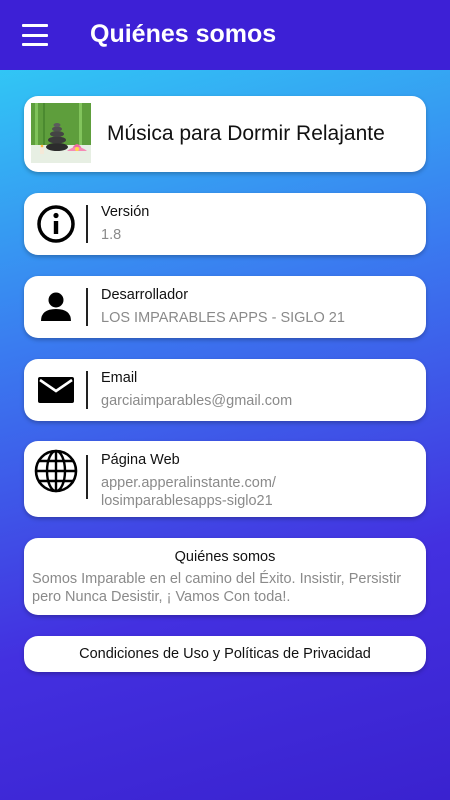  Describe the element at coordinates (56, 471) in the screenshot. I see `globe-icon` at that location.